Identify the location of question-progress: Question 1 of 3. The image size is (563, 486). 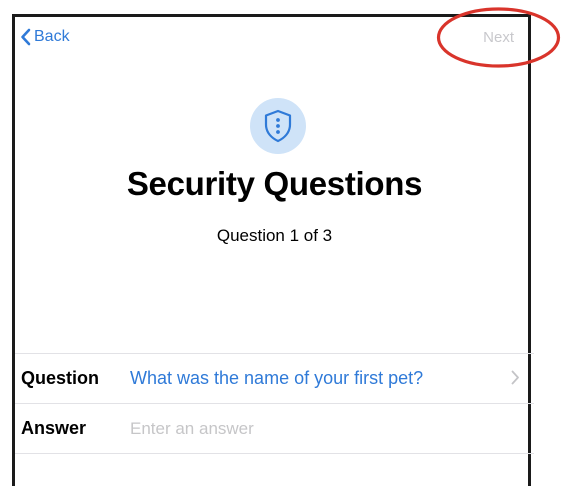
(274, 235).